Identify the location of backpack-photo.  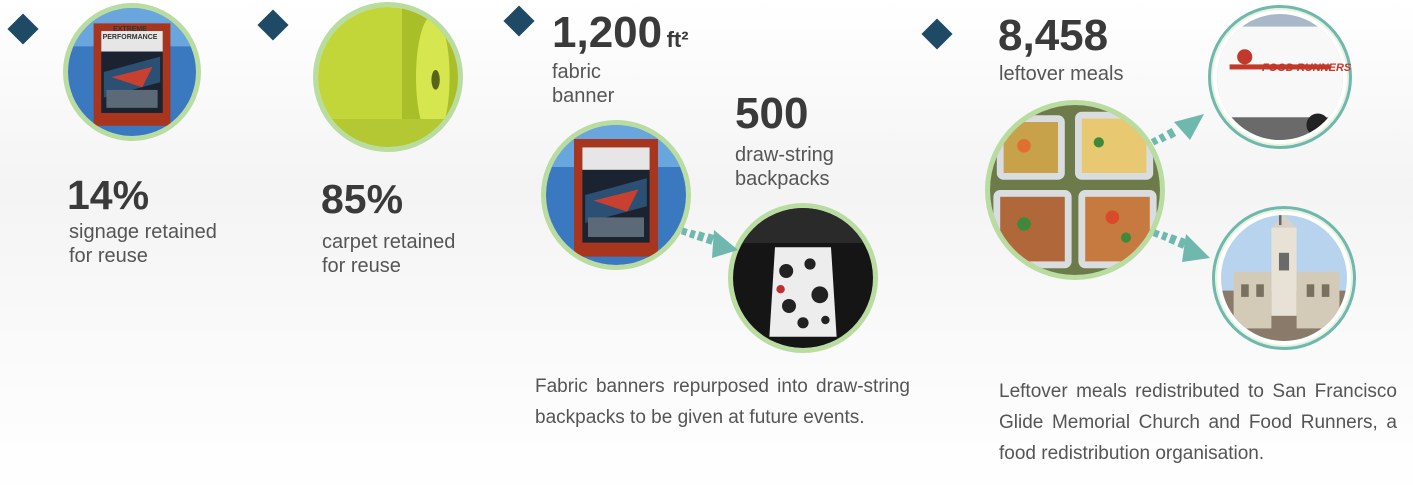
(803, 278).